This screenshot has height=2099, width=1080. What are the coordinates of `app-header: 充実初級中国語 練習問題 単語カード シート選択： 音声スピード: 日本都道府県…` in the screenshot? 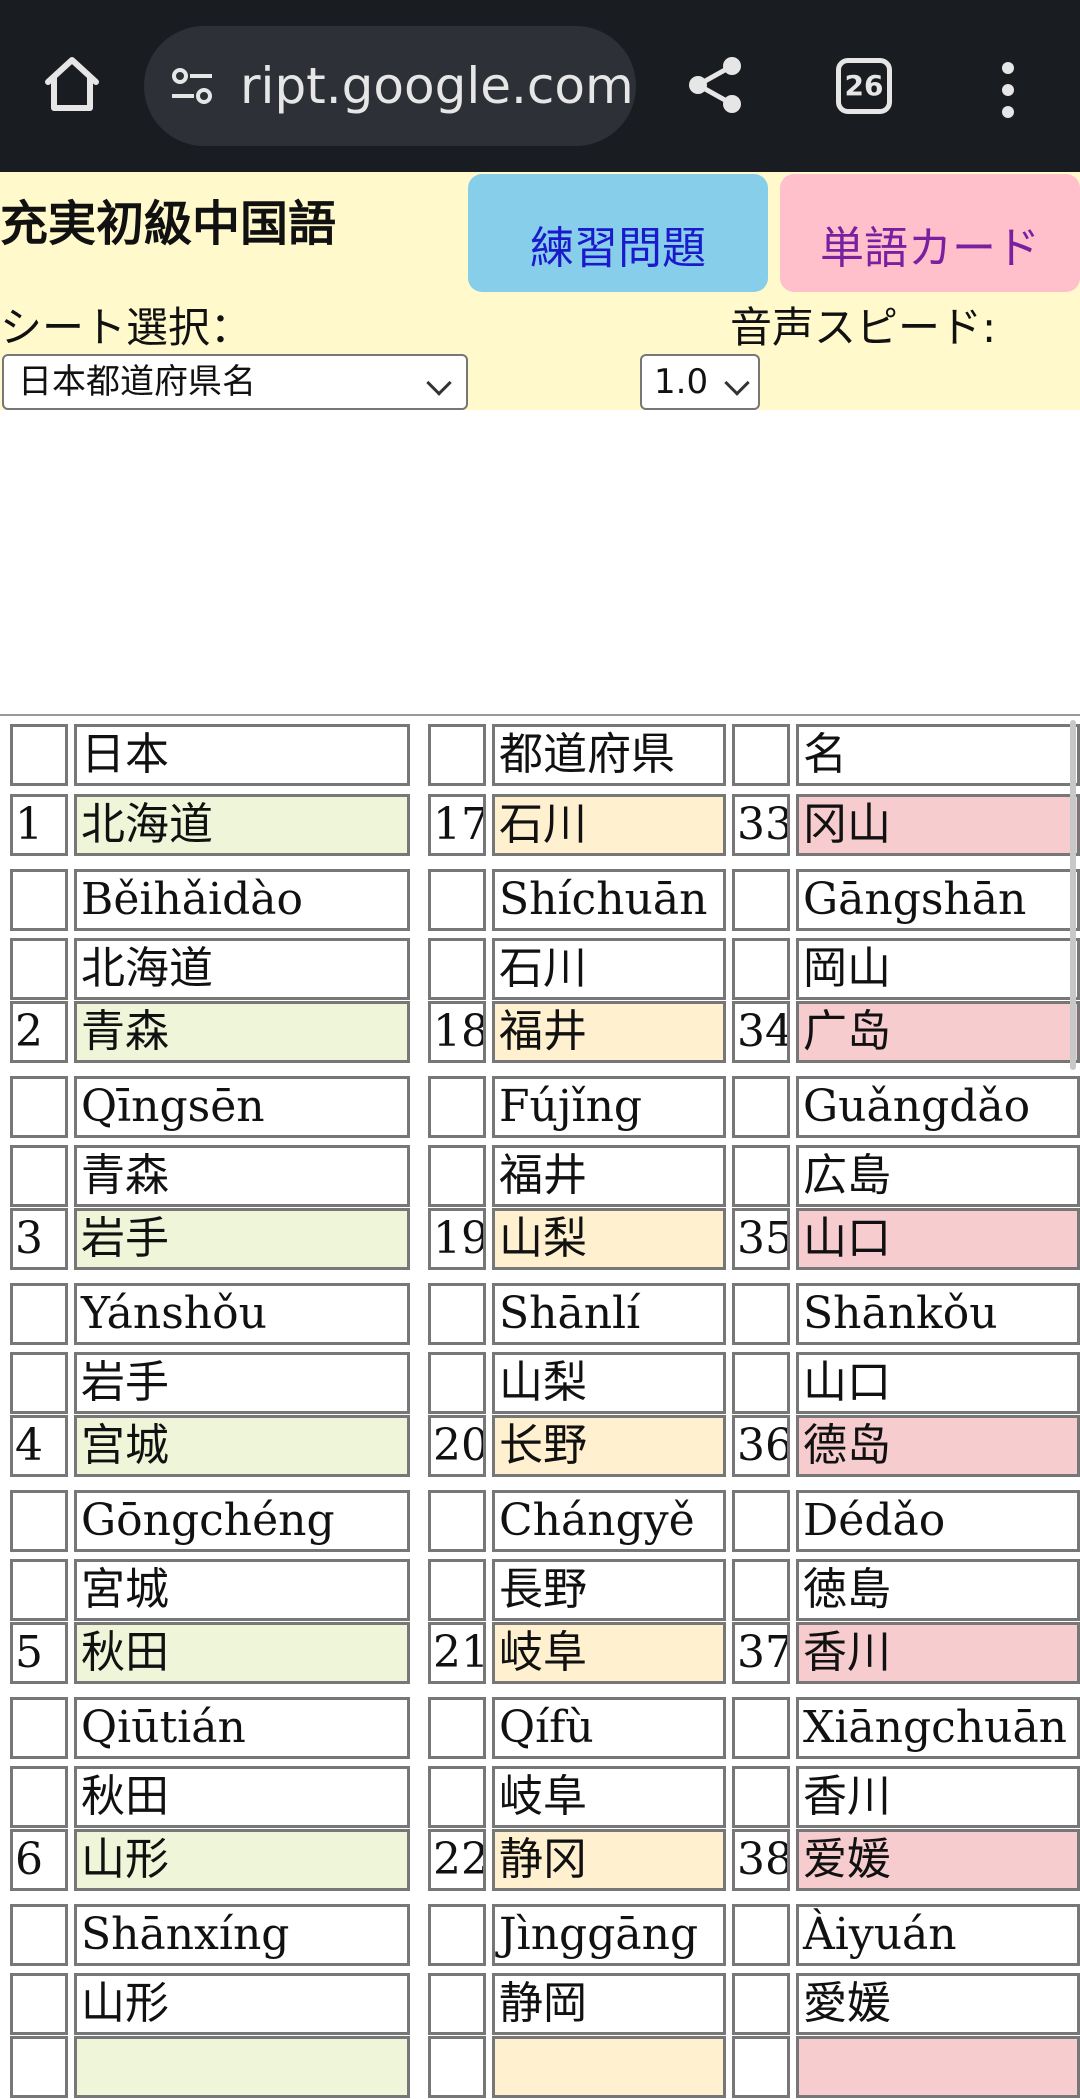 It's located at (540, 291).